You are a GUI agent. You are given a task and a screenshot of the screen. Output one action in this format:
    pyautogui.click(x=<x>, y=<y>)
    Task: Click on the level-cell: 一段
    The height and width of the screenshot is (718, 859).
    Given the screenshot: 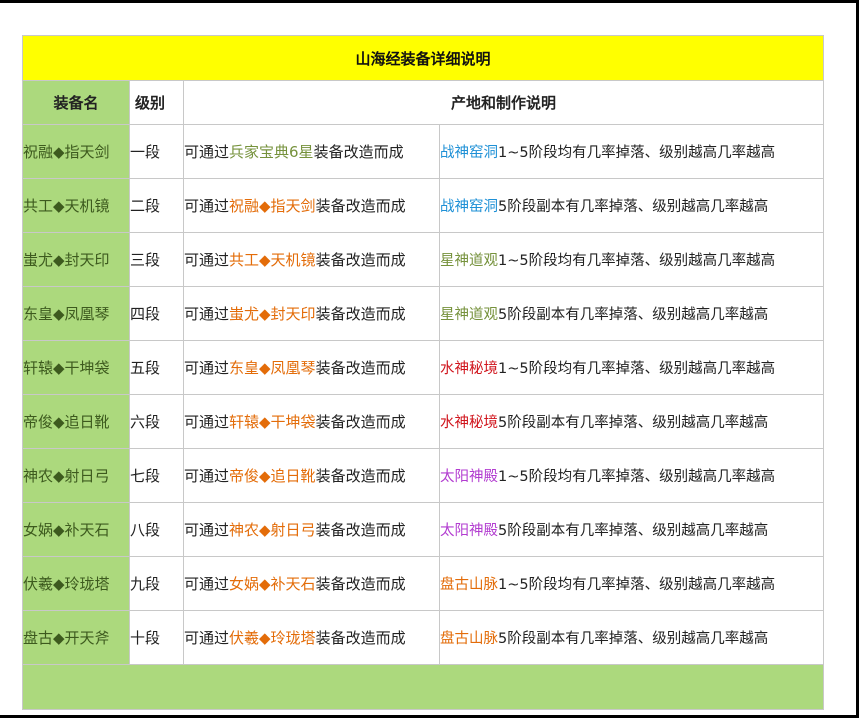 What is the action you would take?
    pyautogui.click(x=156, y=151)
    